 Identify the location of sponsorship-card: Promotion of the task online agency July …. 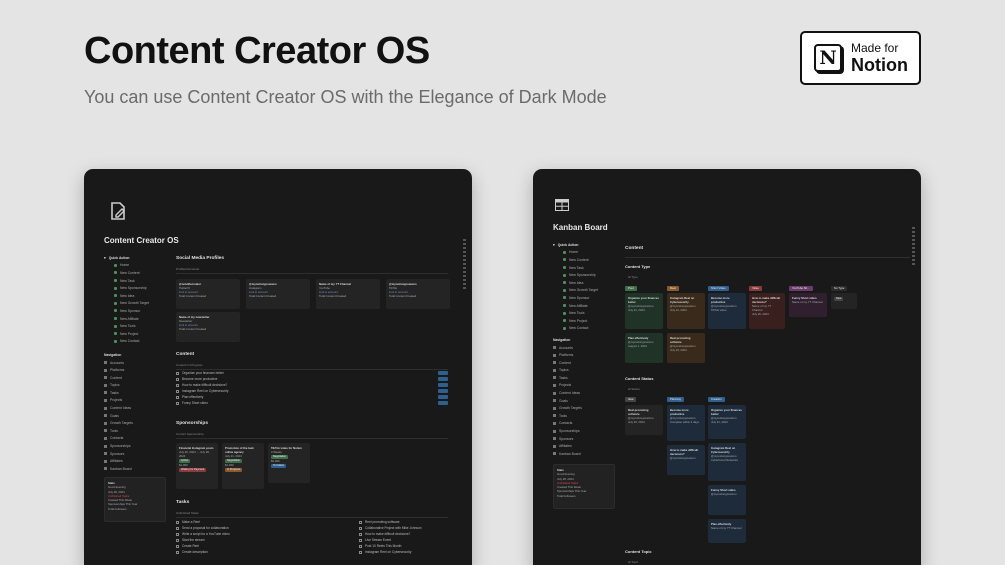
(243, 466).